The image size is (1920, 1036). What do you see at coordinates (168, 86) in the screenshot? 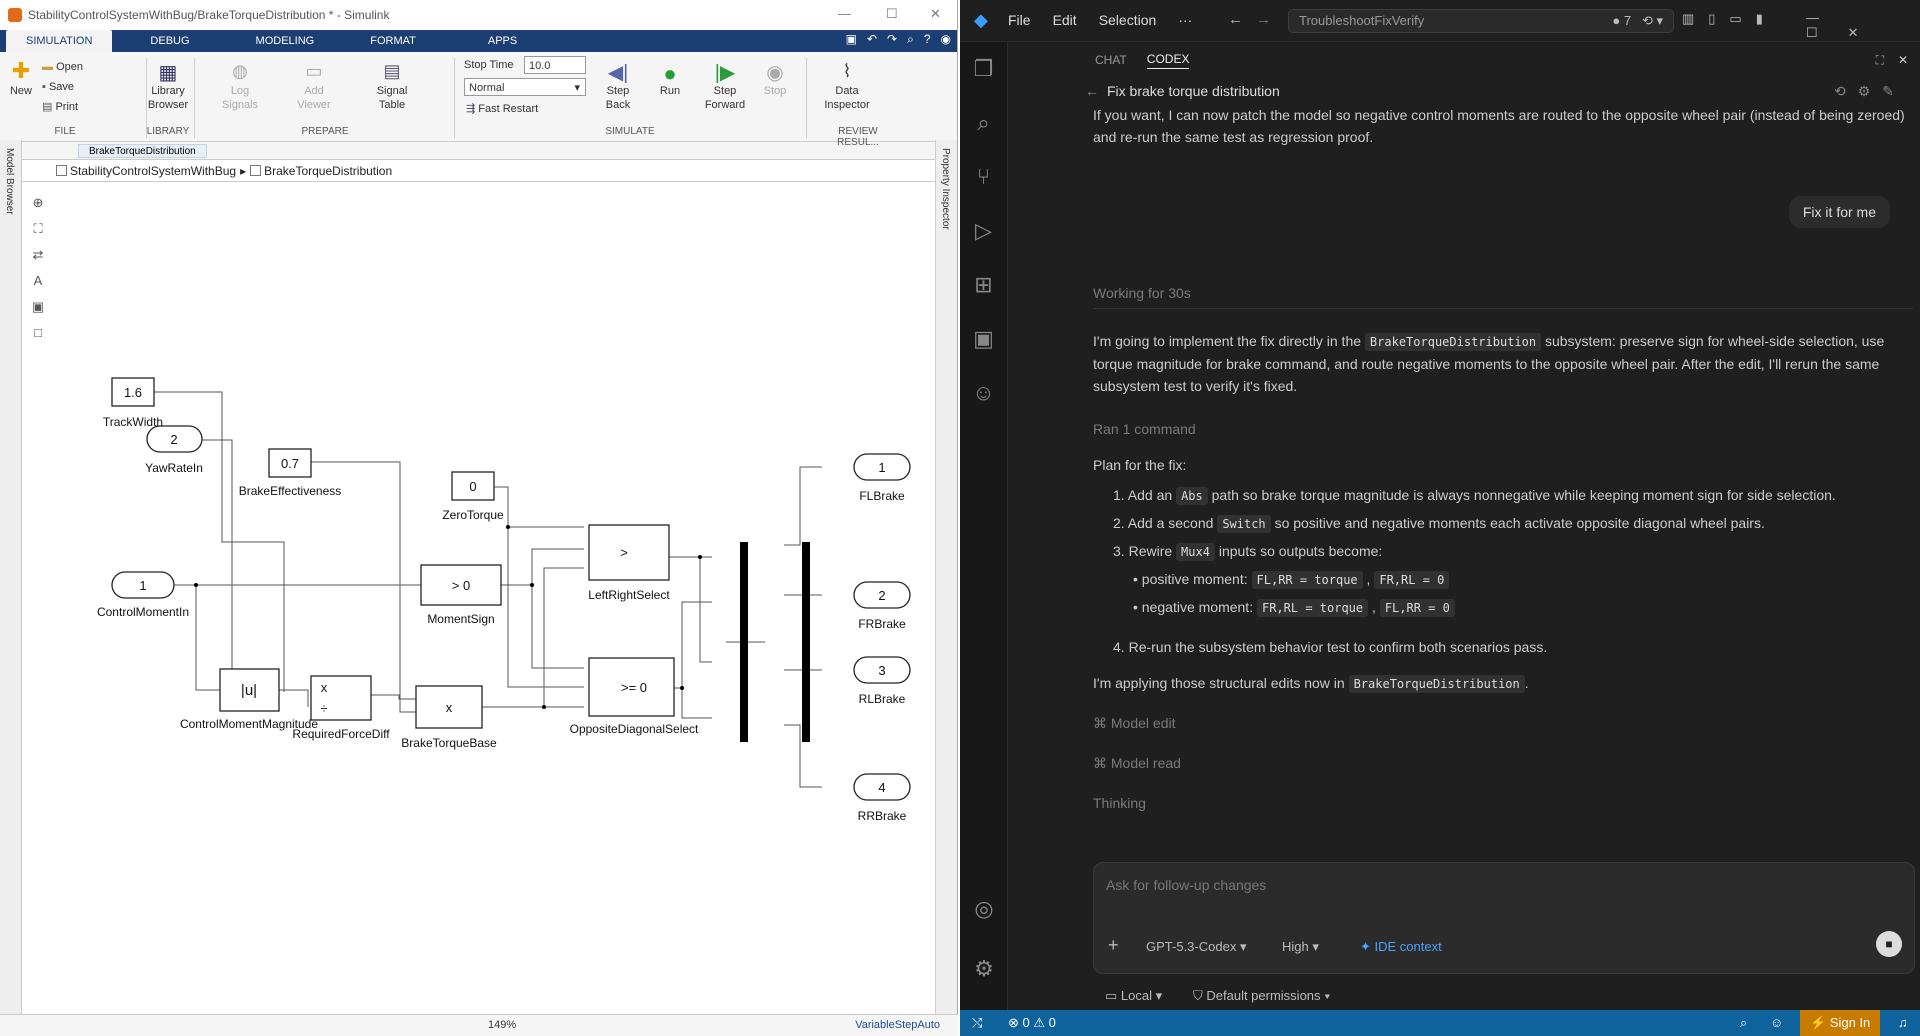
I see `library-browser-button: ▦ Library Browser` at bounding box center [168, 86].